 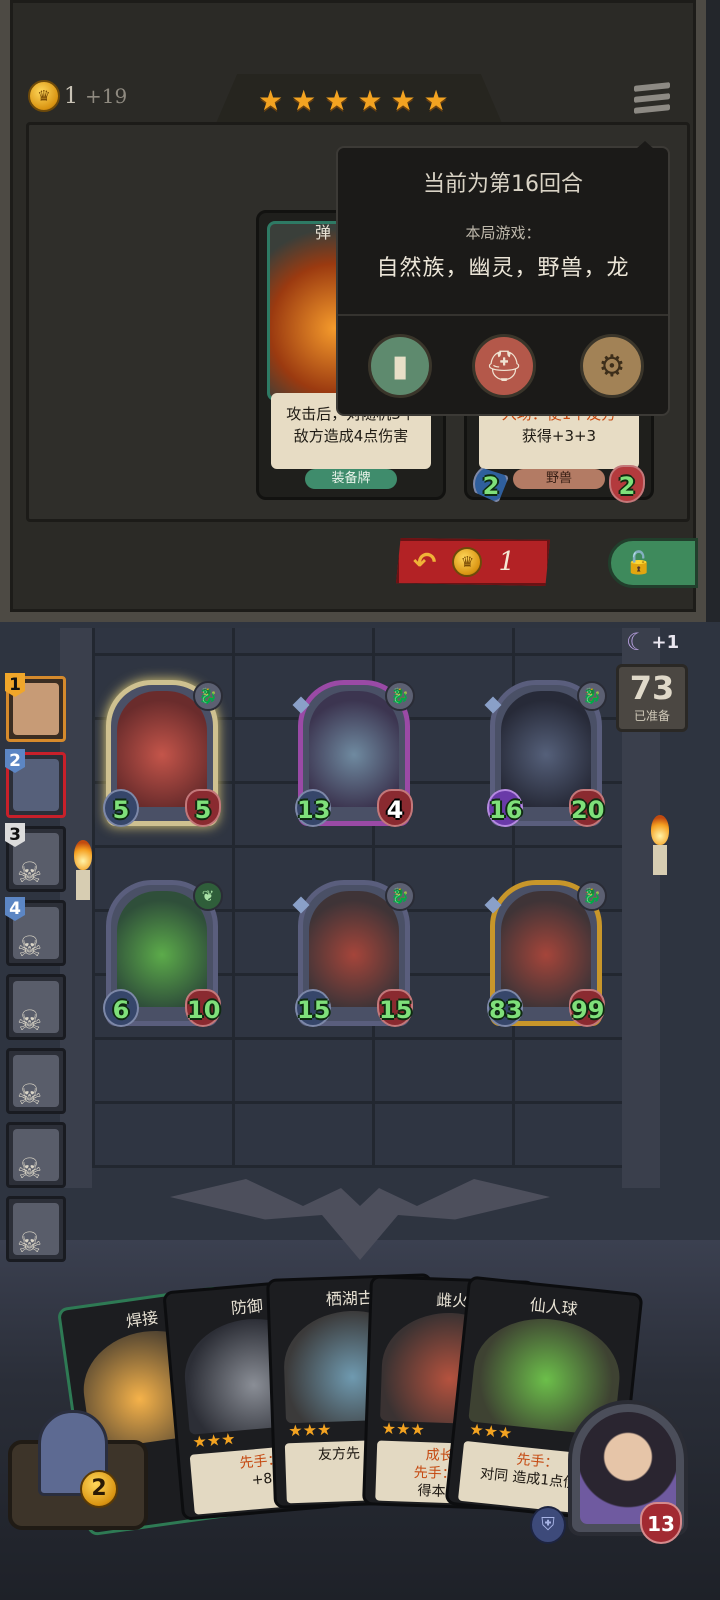 I want to click on book-icon: ▮, so click(x=400, y=366).